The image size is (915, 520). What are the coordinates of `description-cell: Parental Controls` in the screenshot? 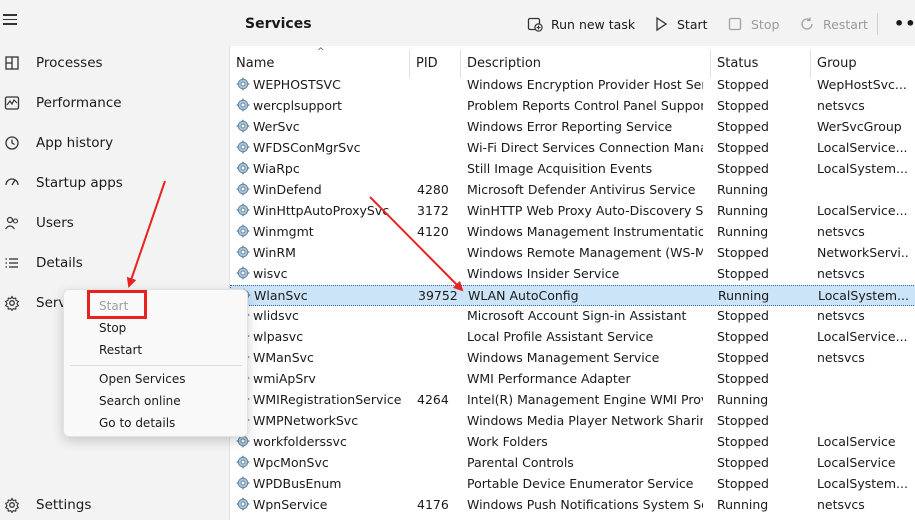 It's located at (520, 462).